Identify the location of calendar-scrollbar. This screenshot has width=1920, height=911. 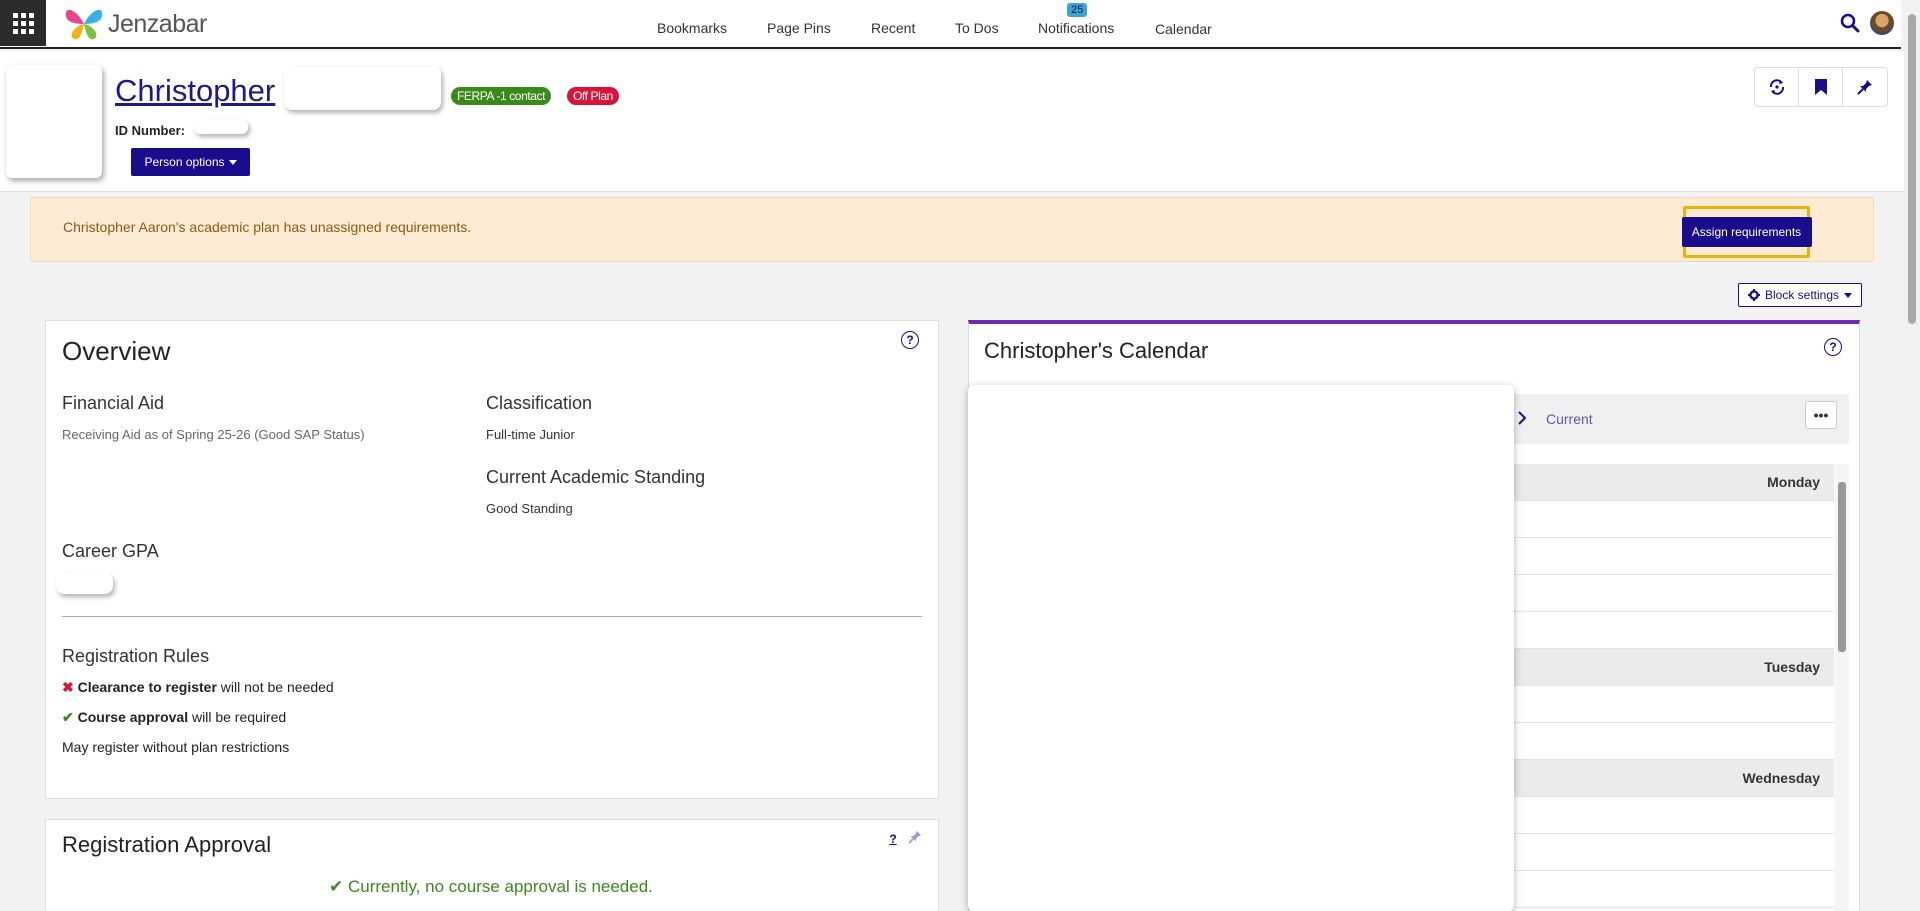
(1842, 687).